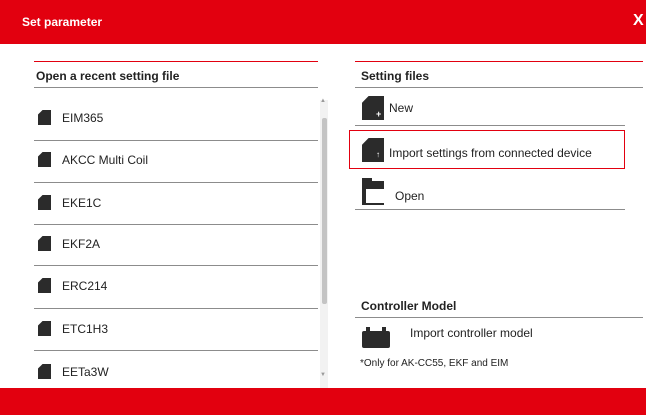  What do you see at coordinates (375, 196) in the screenshot?
I see `folder-icon-front` at bounding box center [375, 196].